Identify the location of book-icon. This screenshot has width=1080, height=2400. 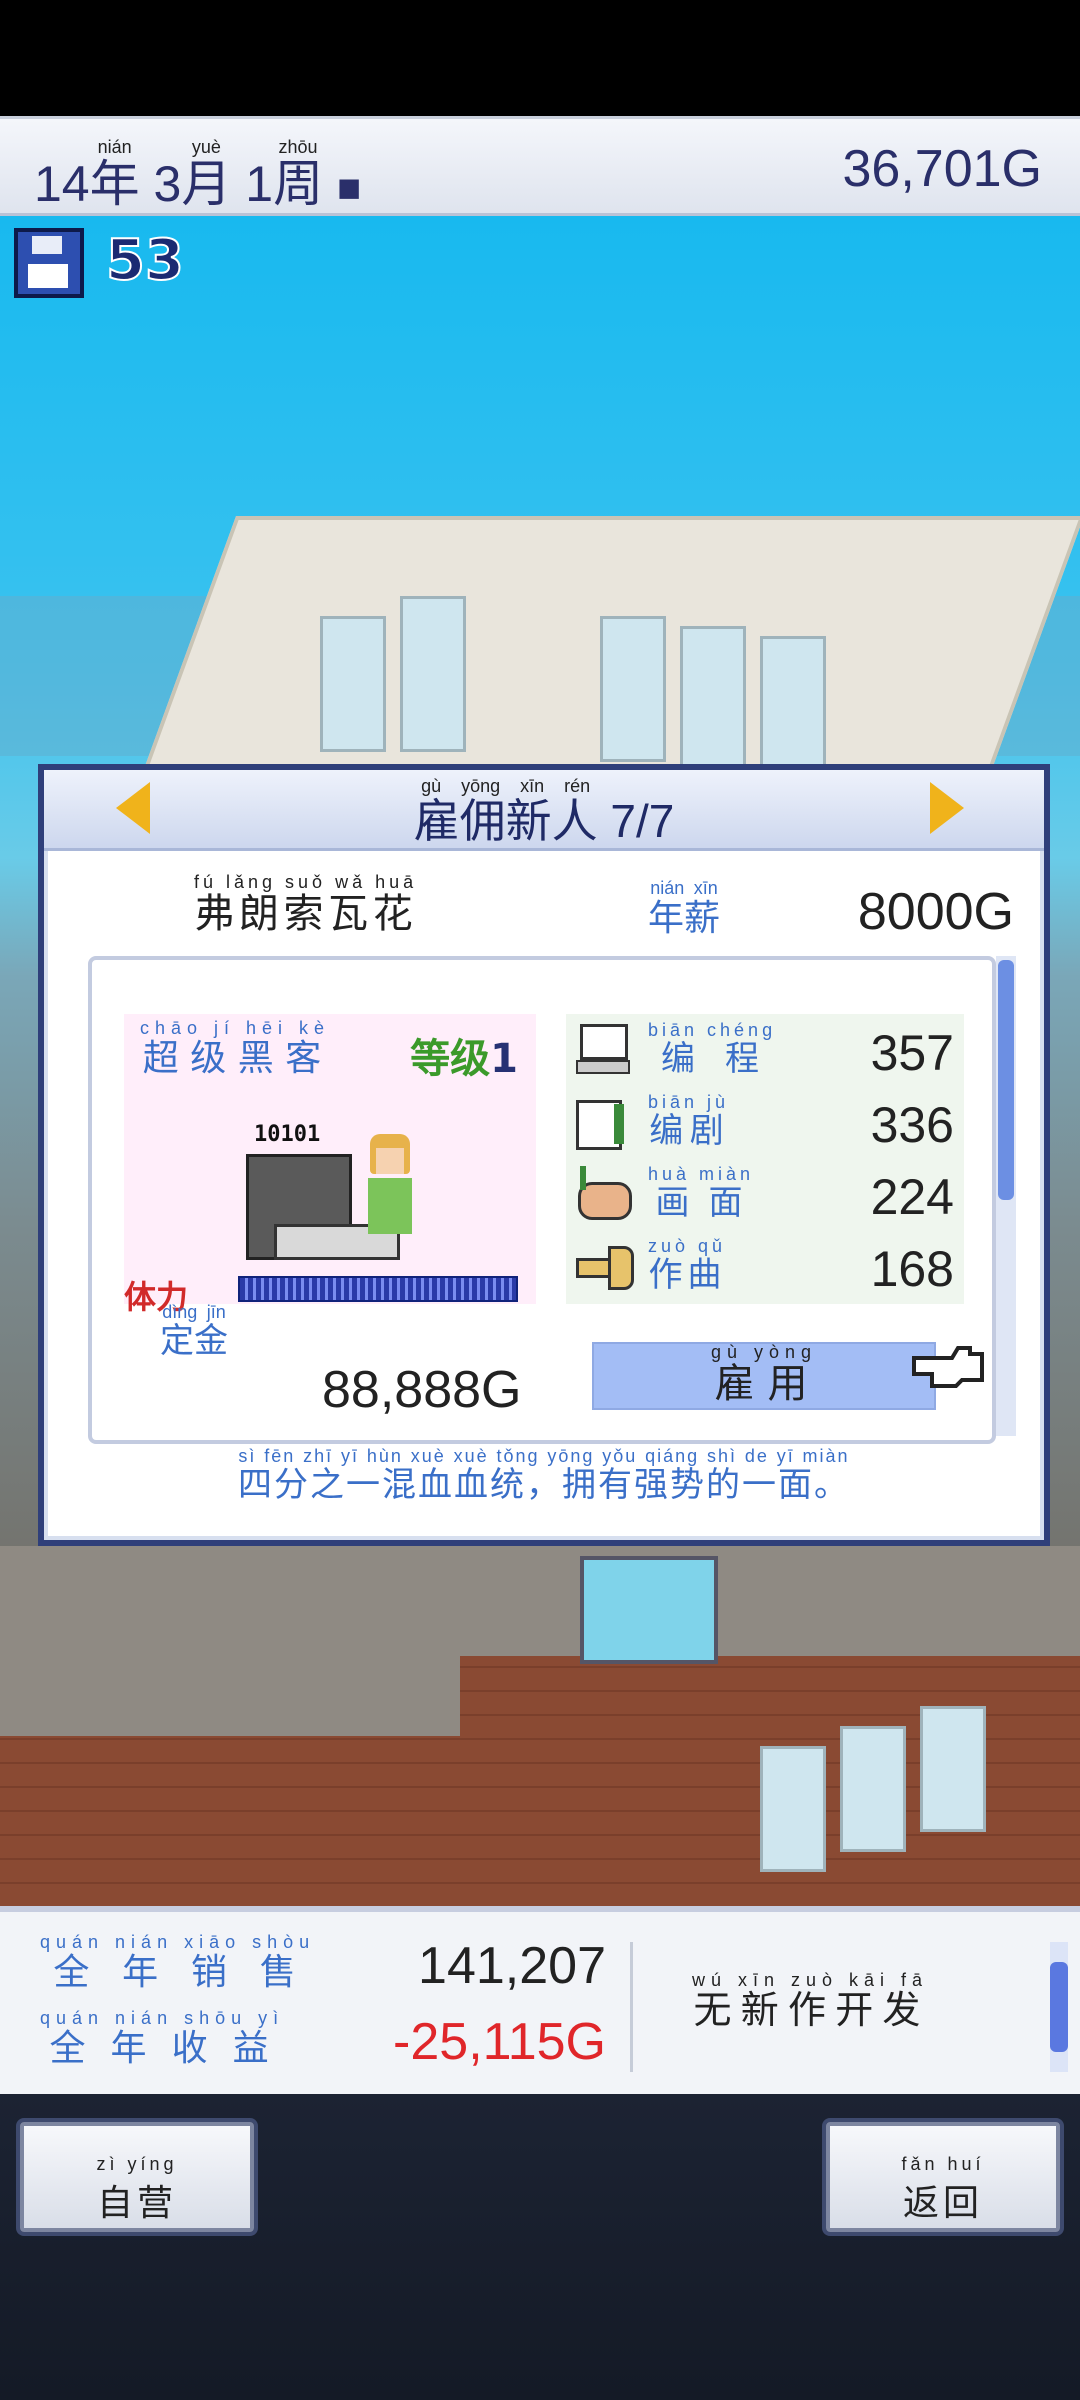
(602, 1122).